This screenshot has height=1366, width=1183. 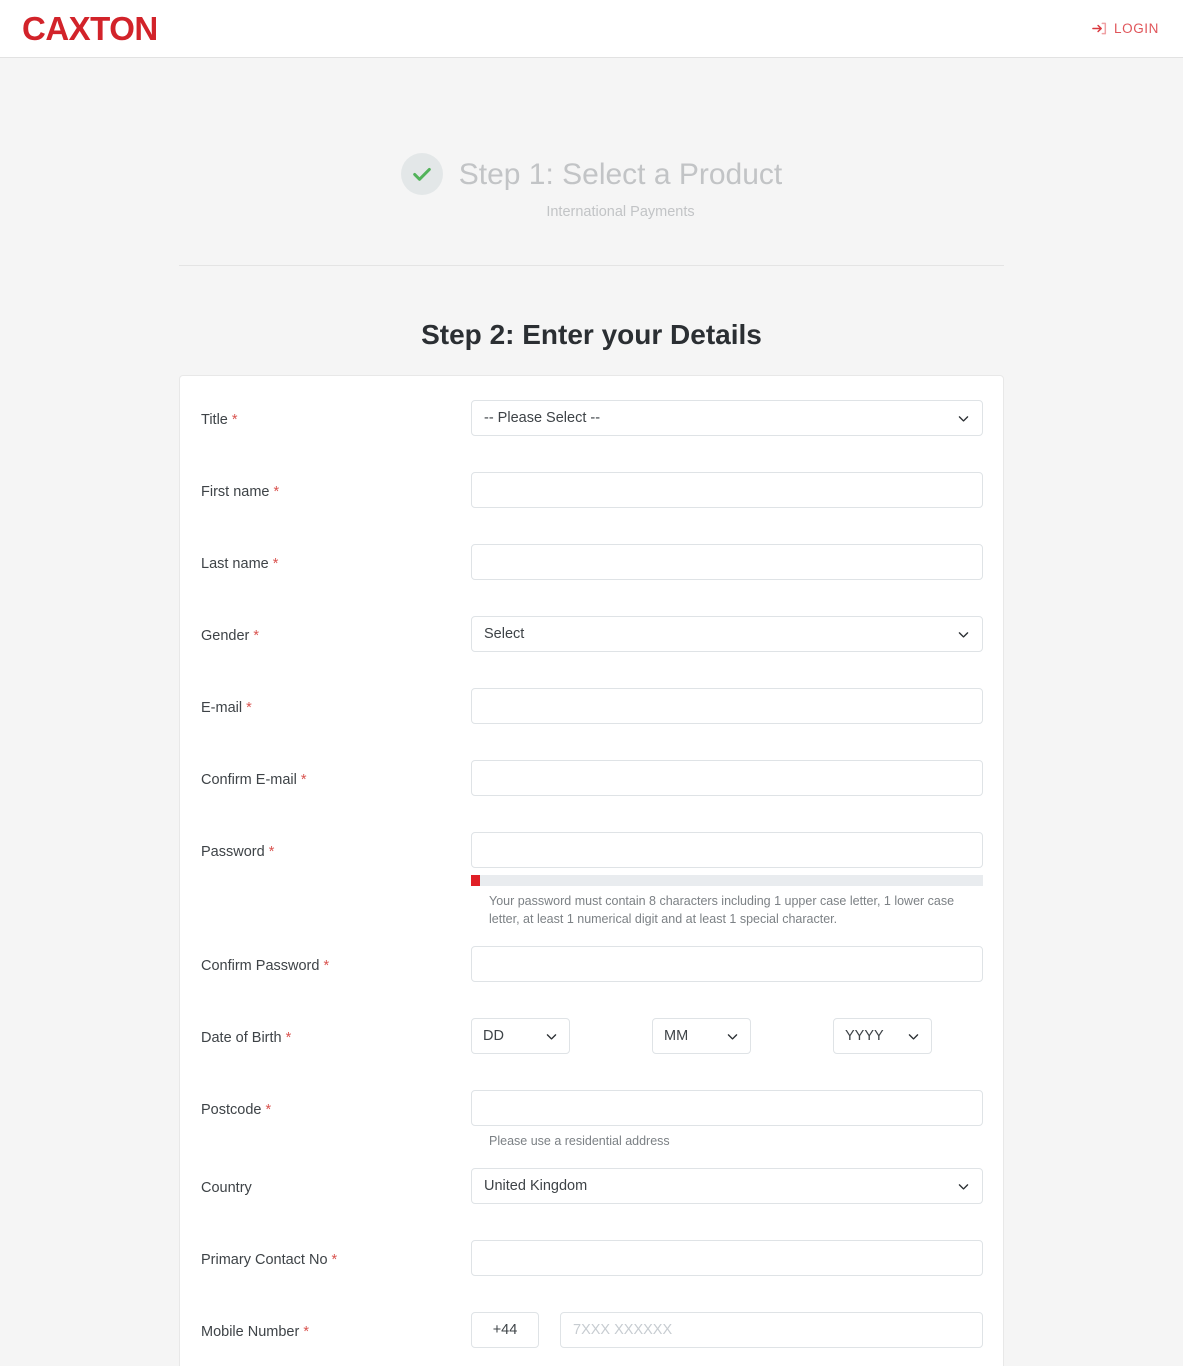 What do you see at coordinates (336, 960) in the screenshot?
I see `label-confirm-password: Confirm Password *` at bounding box center [336, 960].